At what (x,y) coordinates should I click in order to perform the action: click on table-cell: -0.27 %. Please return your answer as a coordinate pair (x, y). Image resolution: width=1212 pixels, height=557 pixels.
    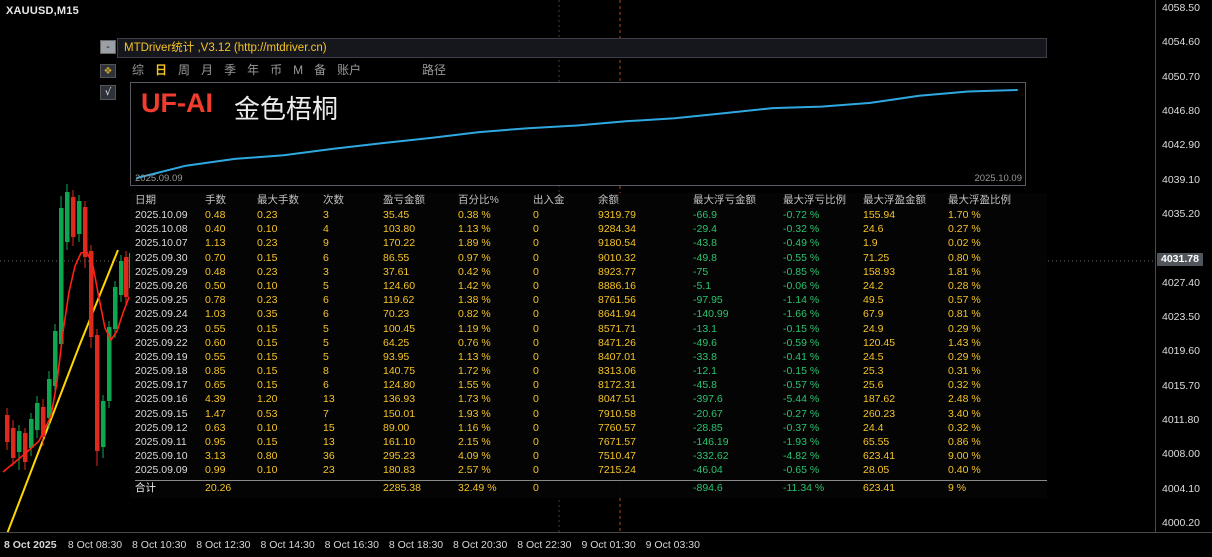
    Looking at the image, I should click on (801, 413).